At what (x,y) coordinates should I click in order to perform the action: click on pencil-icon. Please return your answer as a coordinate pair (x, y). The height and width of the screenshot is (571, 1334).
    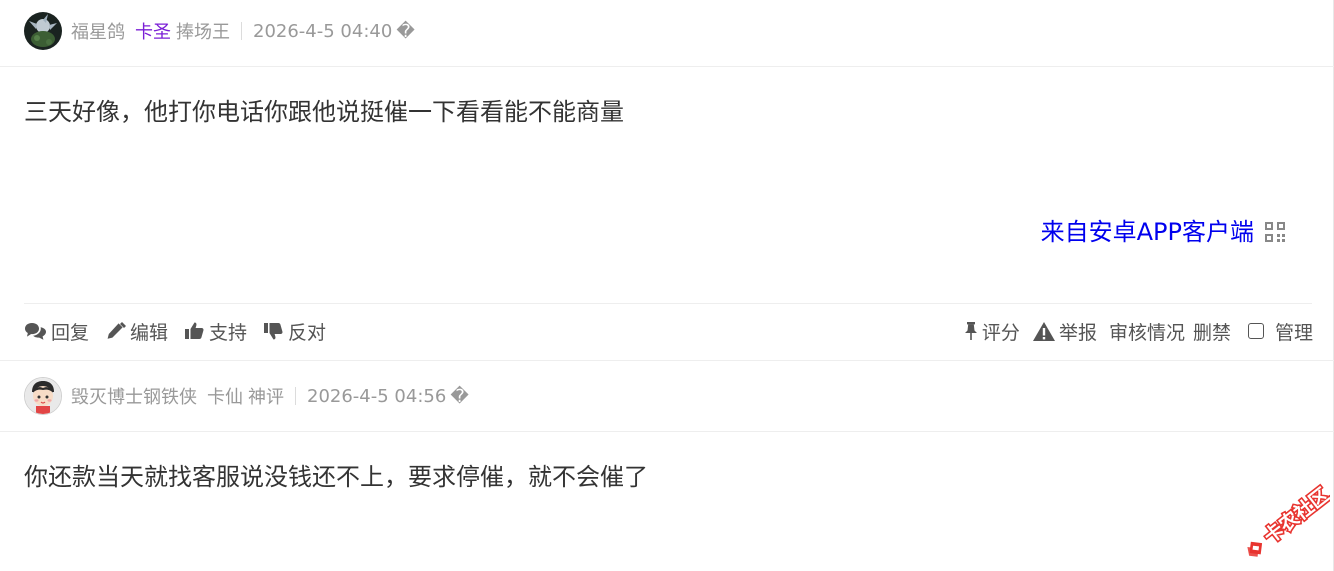
    Looking at the image, I should click on (117, 330).